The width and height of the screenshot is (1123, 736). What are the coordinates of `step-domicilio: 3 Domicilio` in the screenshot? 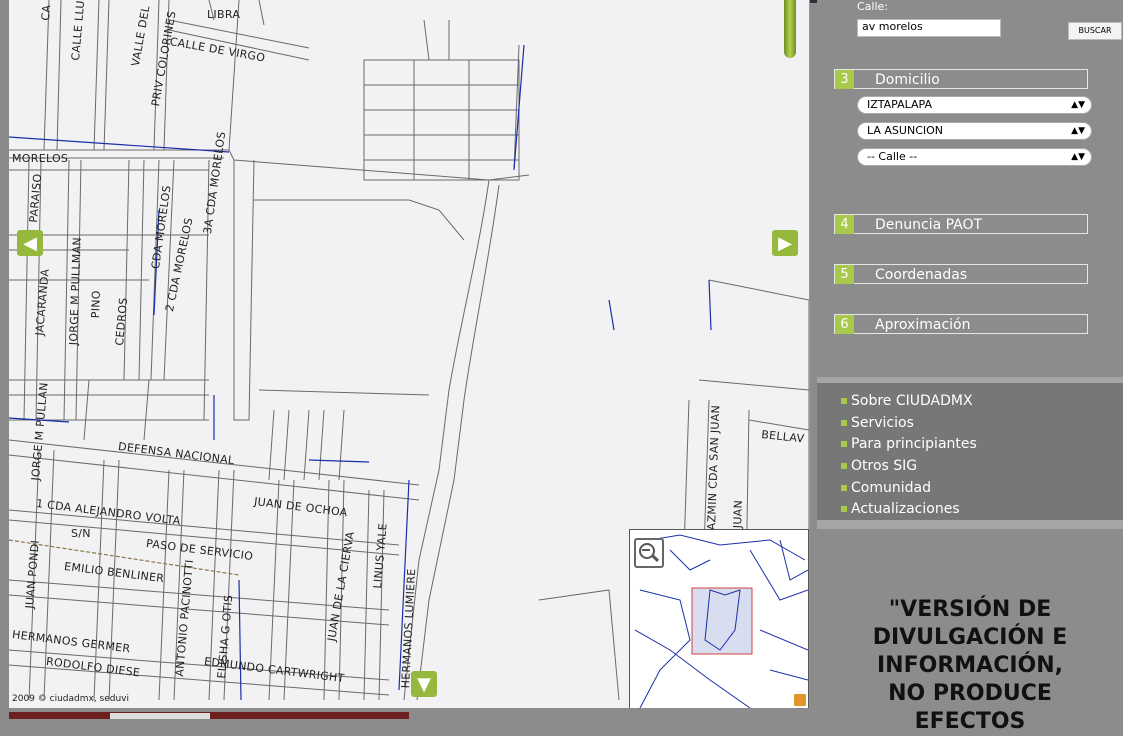 It's located at (961, 79).